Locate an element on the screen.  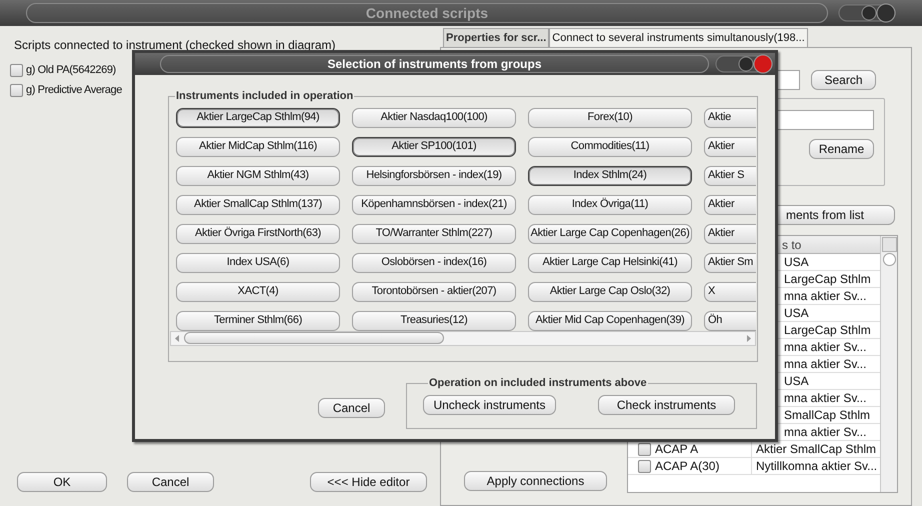
table-cell-text: SmallCap Sthlm is located at coordinates (826, 415).